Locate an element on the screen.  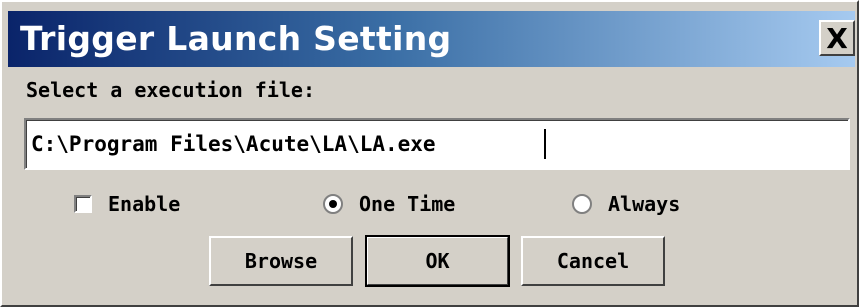
always-label: Always is located at coordinates (644, 204).